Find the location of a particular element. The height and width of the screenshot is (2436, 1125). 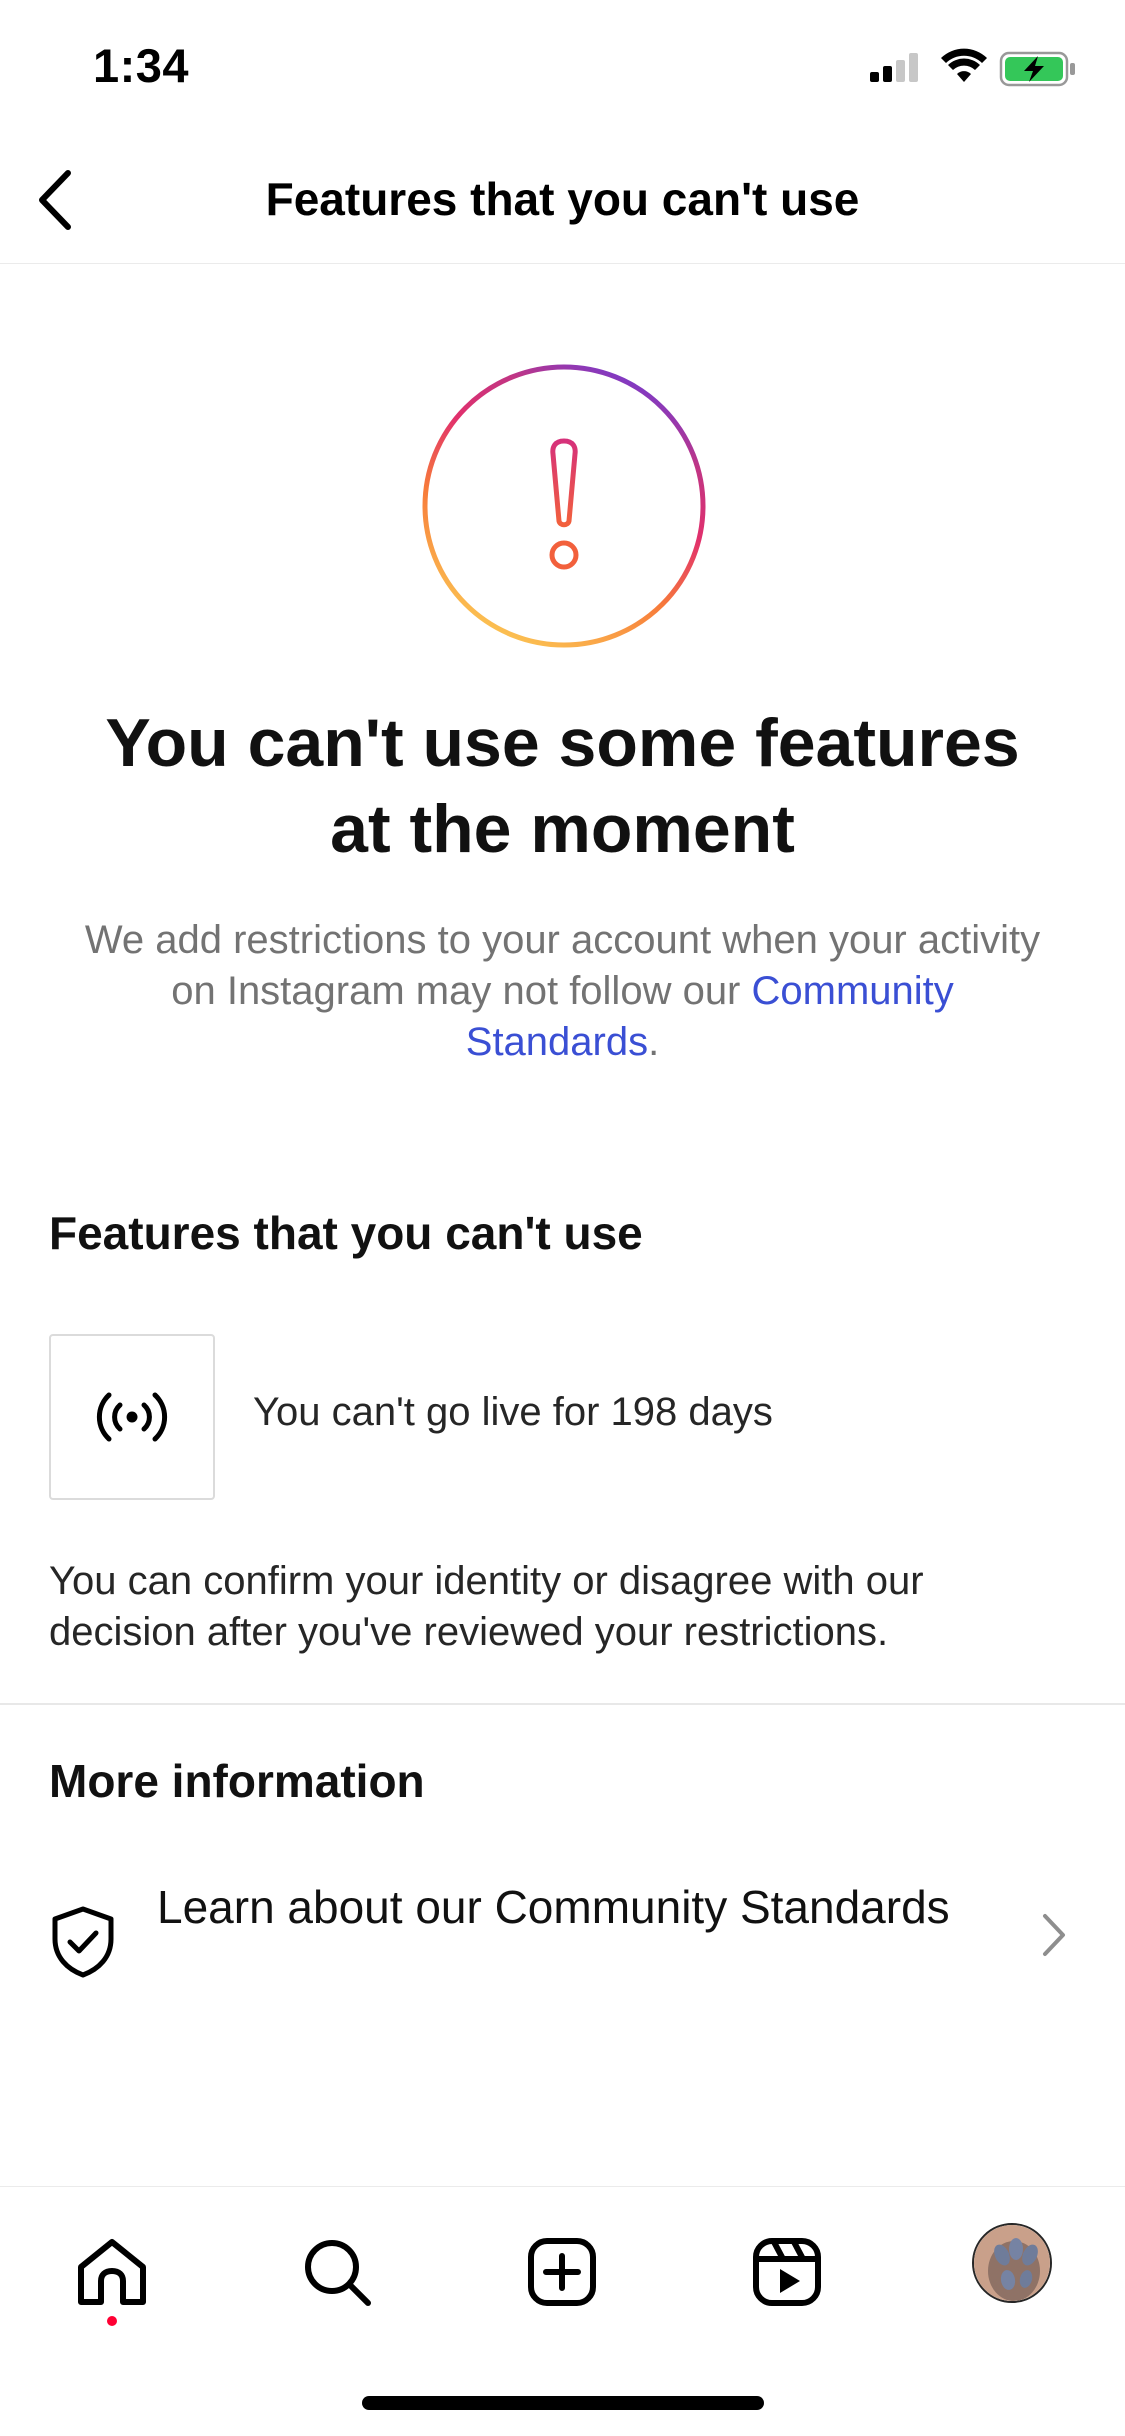

headline-line-2: at the moment is located at coordinates (562, 829).